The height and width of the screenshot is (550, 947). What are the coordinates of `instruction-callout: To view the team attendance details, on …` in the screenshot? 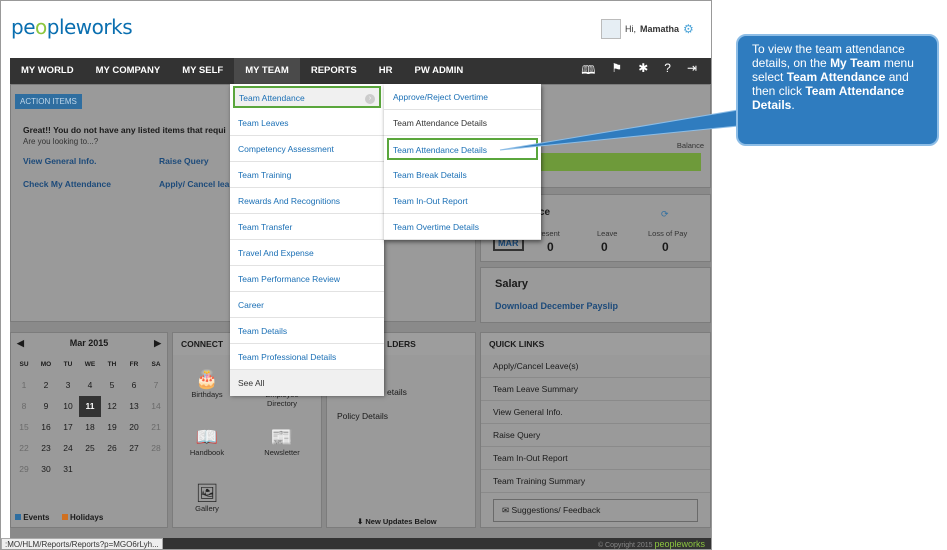 It's located at (837, 90).